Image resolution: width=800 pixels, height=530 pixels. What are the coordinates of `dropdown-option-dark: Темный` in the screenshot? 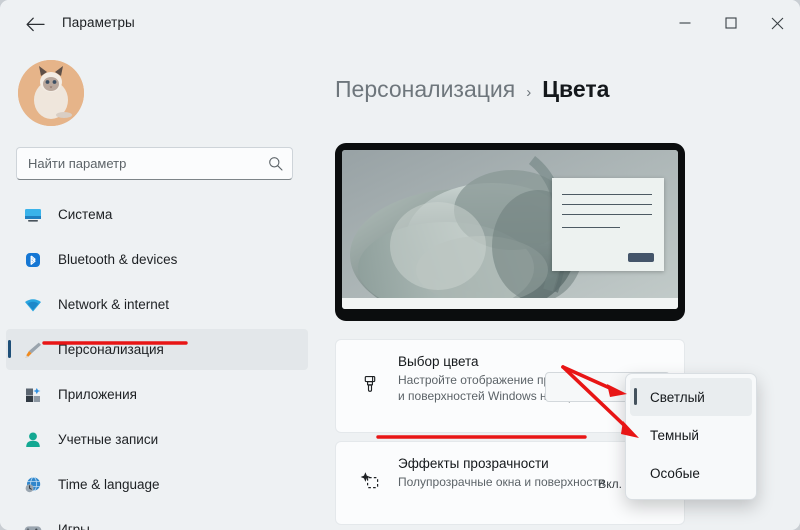 It's located at (691, 435).